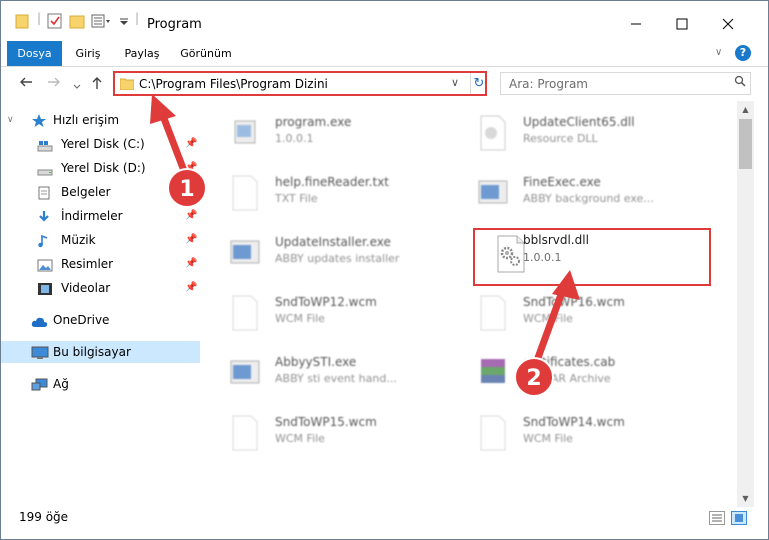  I want to click on refresh-icon: ↻, so click(478, 83).